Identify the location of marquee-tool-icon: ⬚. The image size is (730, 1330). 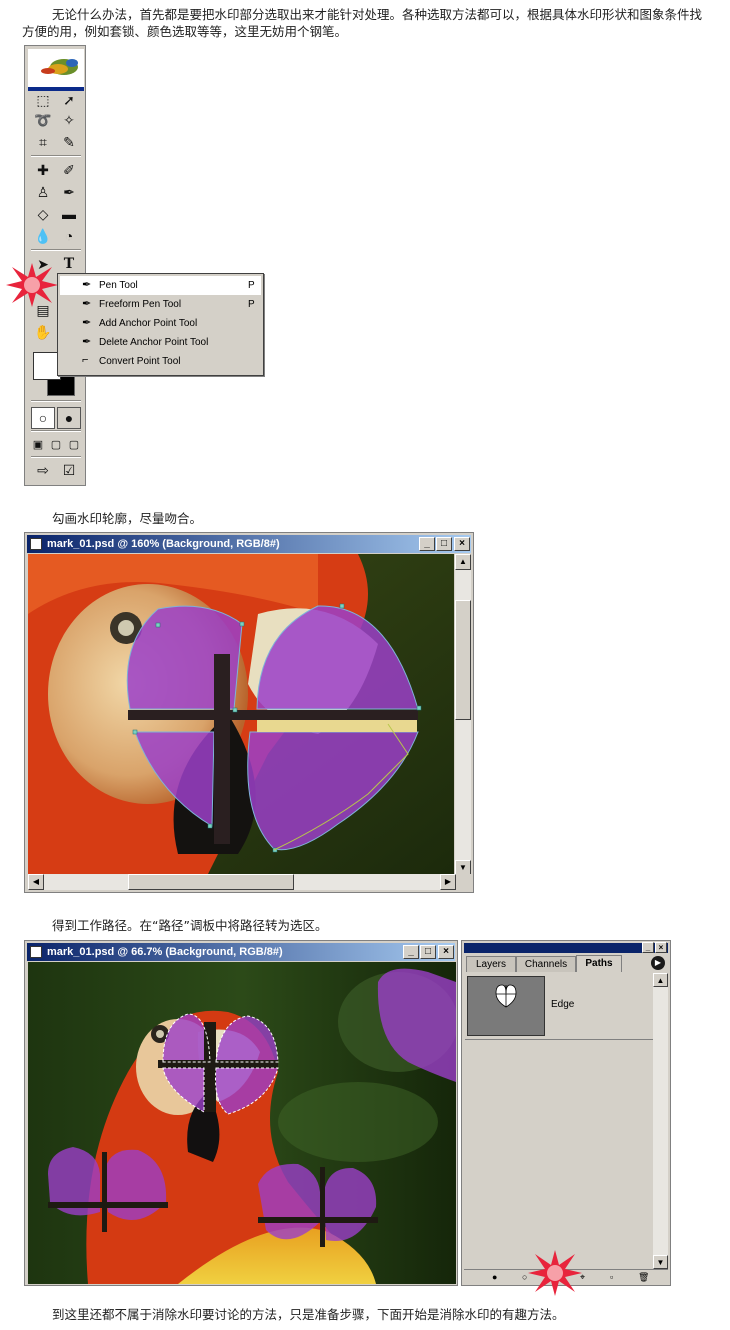
(43, 100).